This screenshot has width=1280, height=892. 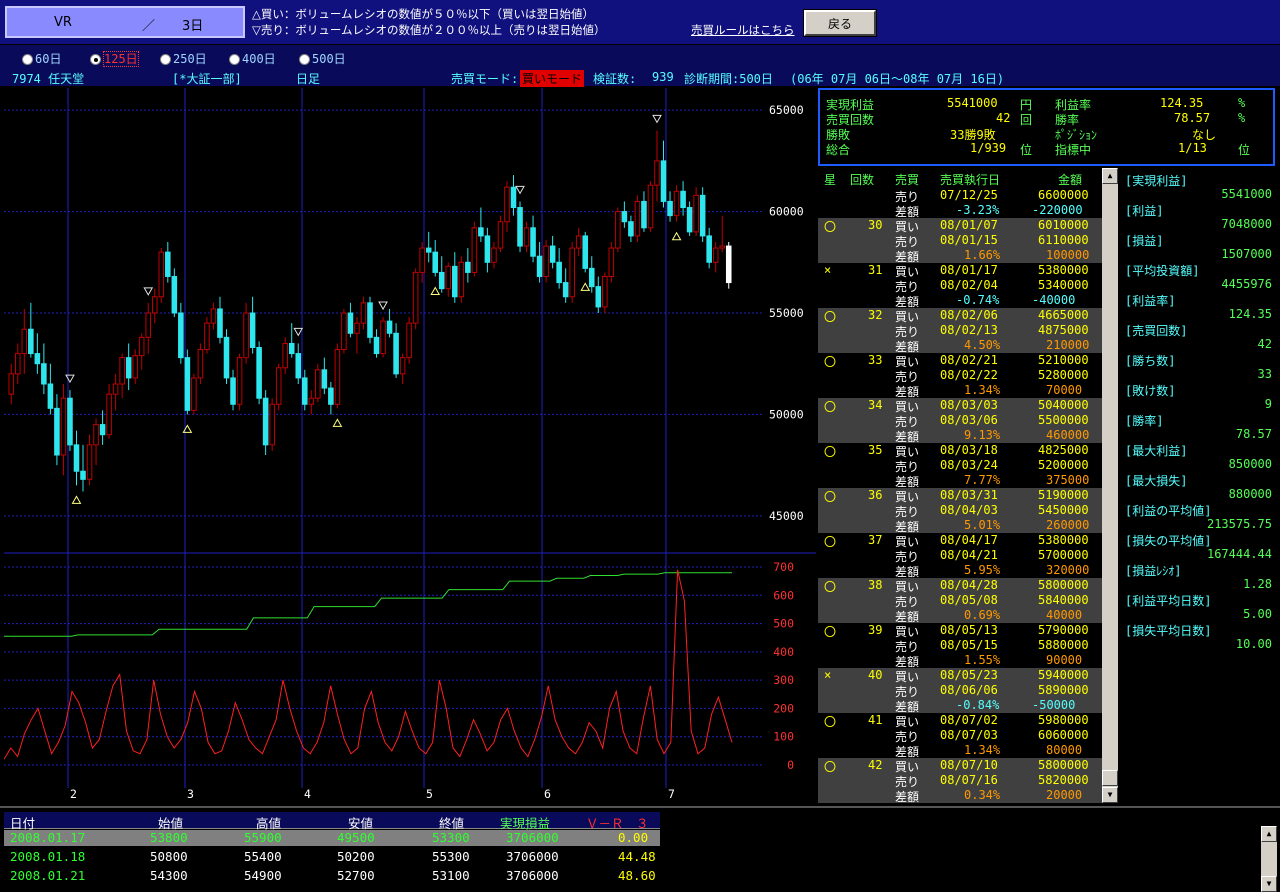 I want to click on period-label: 500日, so click(x=329, y=59).